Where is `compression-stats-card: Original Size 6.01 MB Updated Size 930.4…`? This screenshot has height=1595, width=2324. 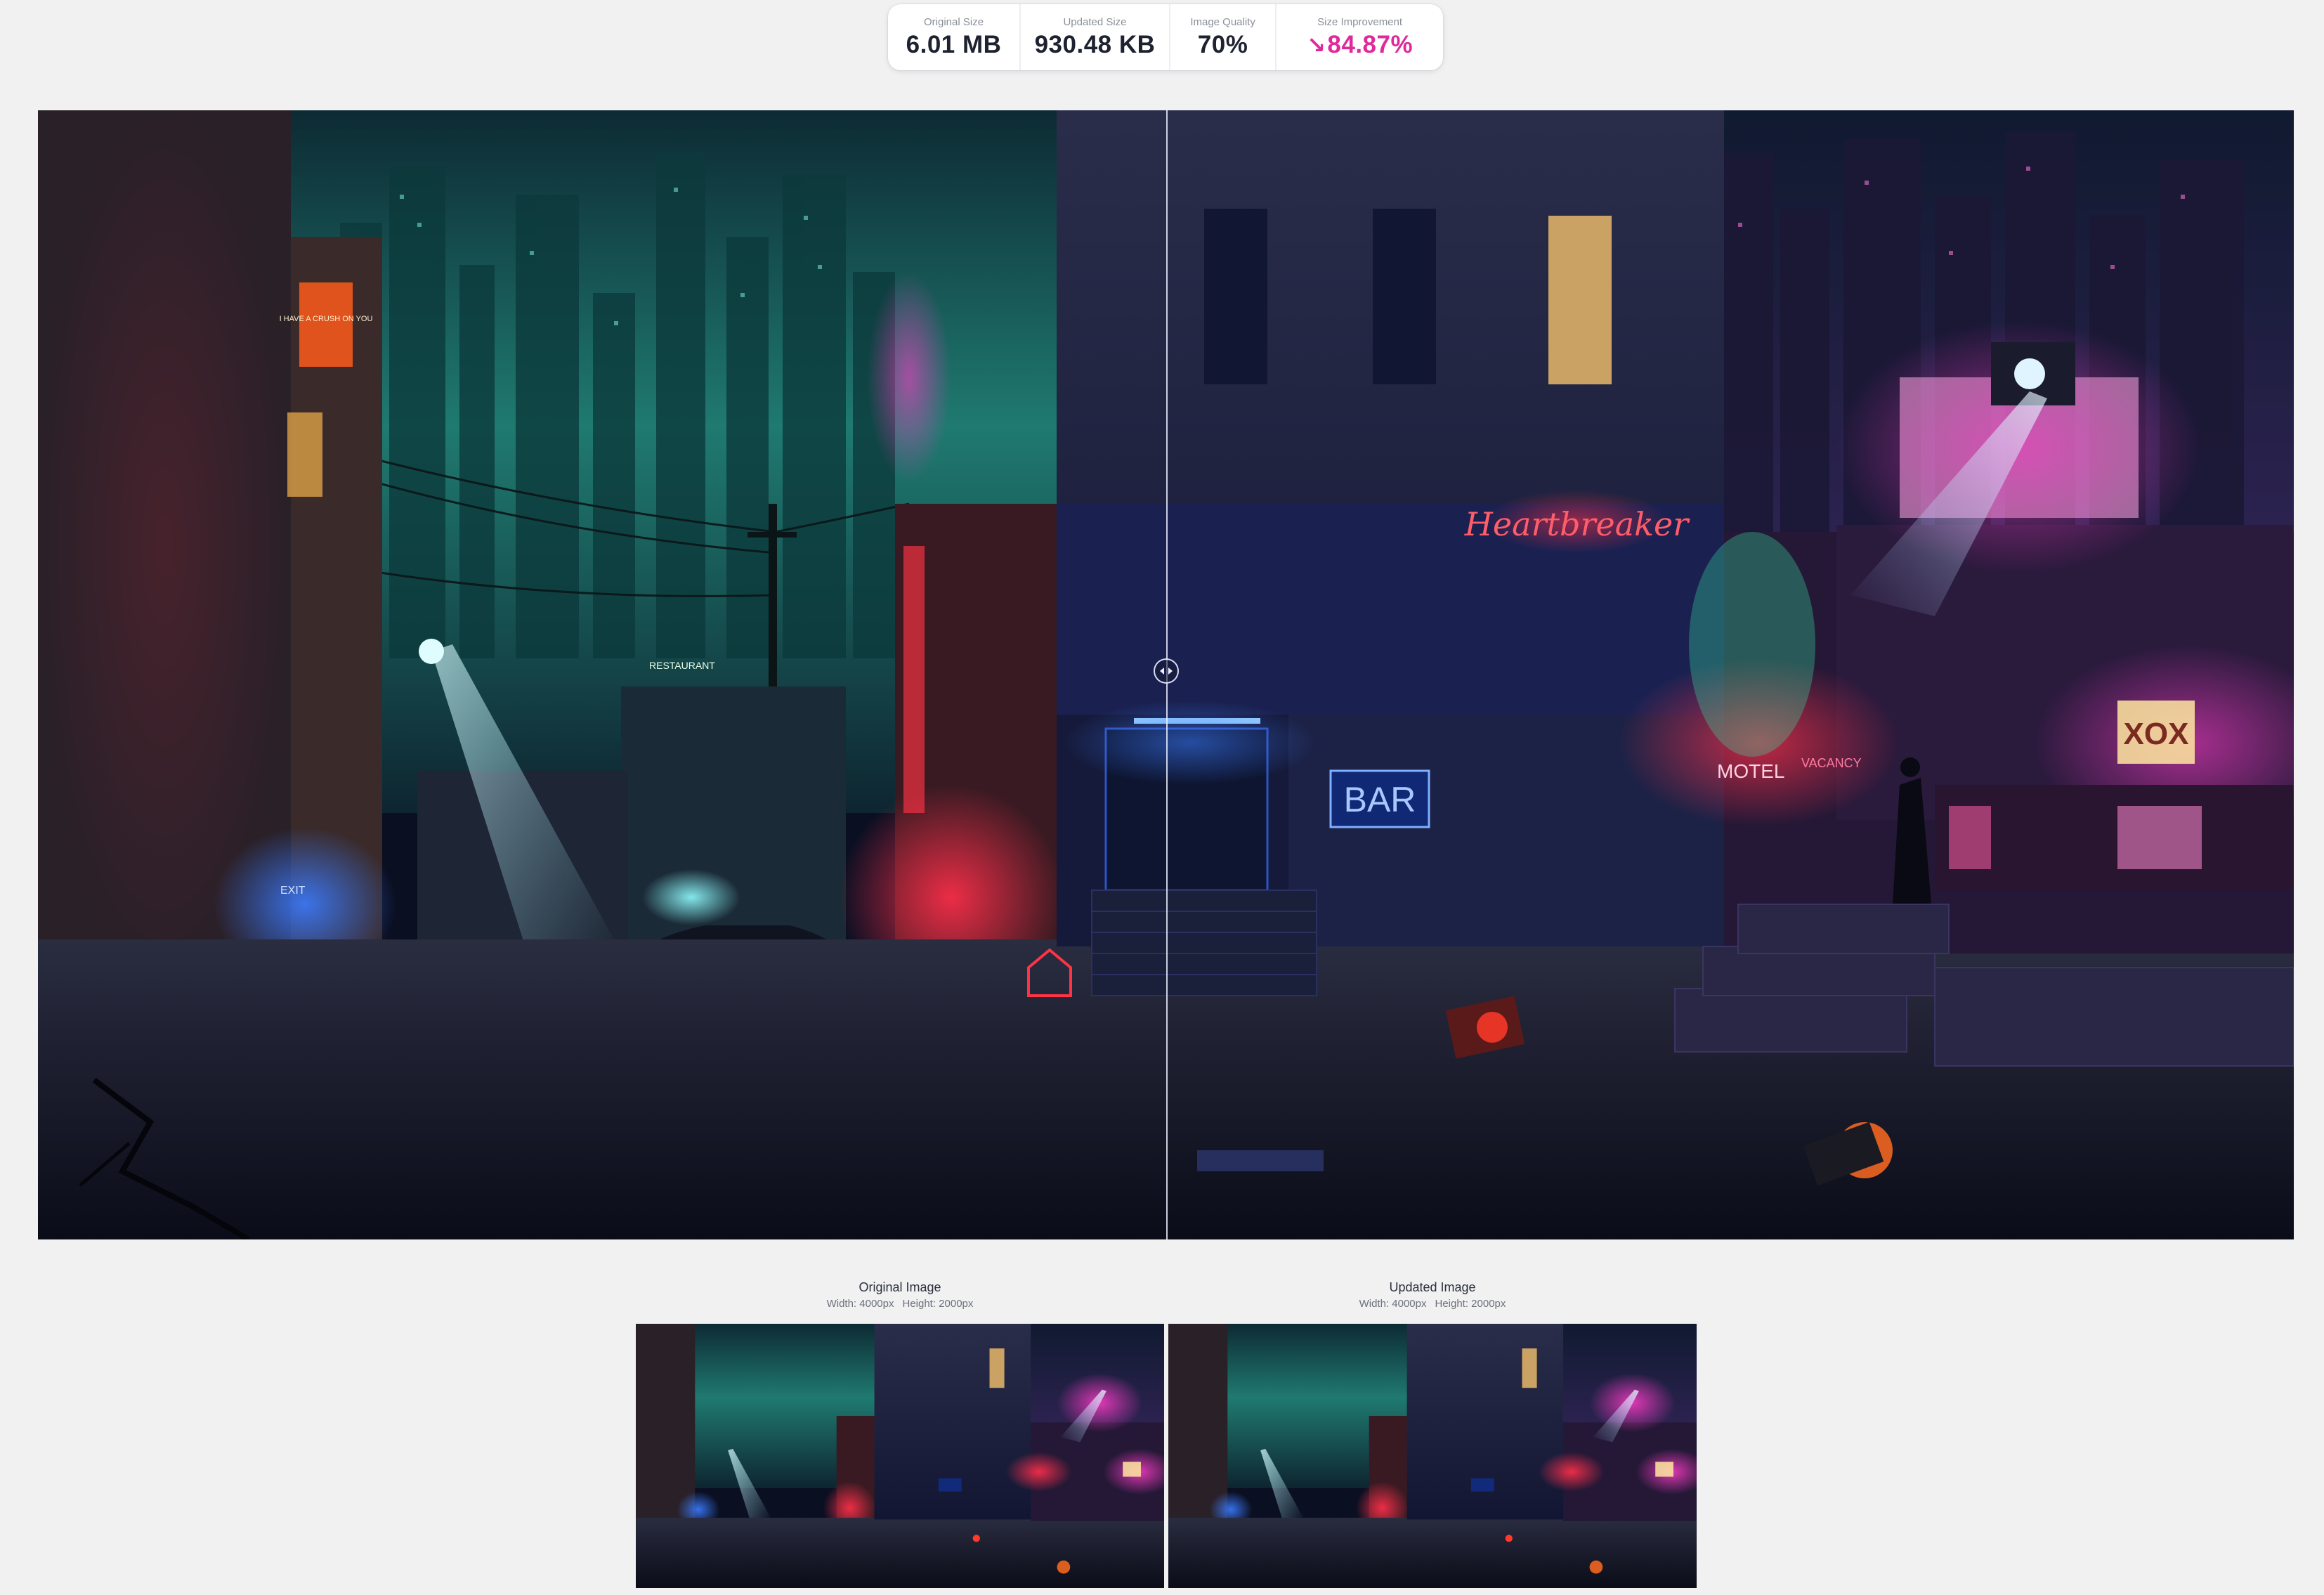
compression-stats-card: Original Size 6.01 MB Updated Size 930.4… is located at coordinates (1165, 37).